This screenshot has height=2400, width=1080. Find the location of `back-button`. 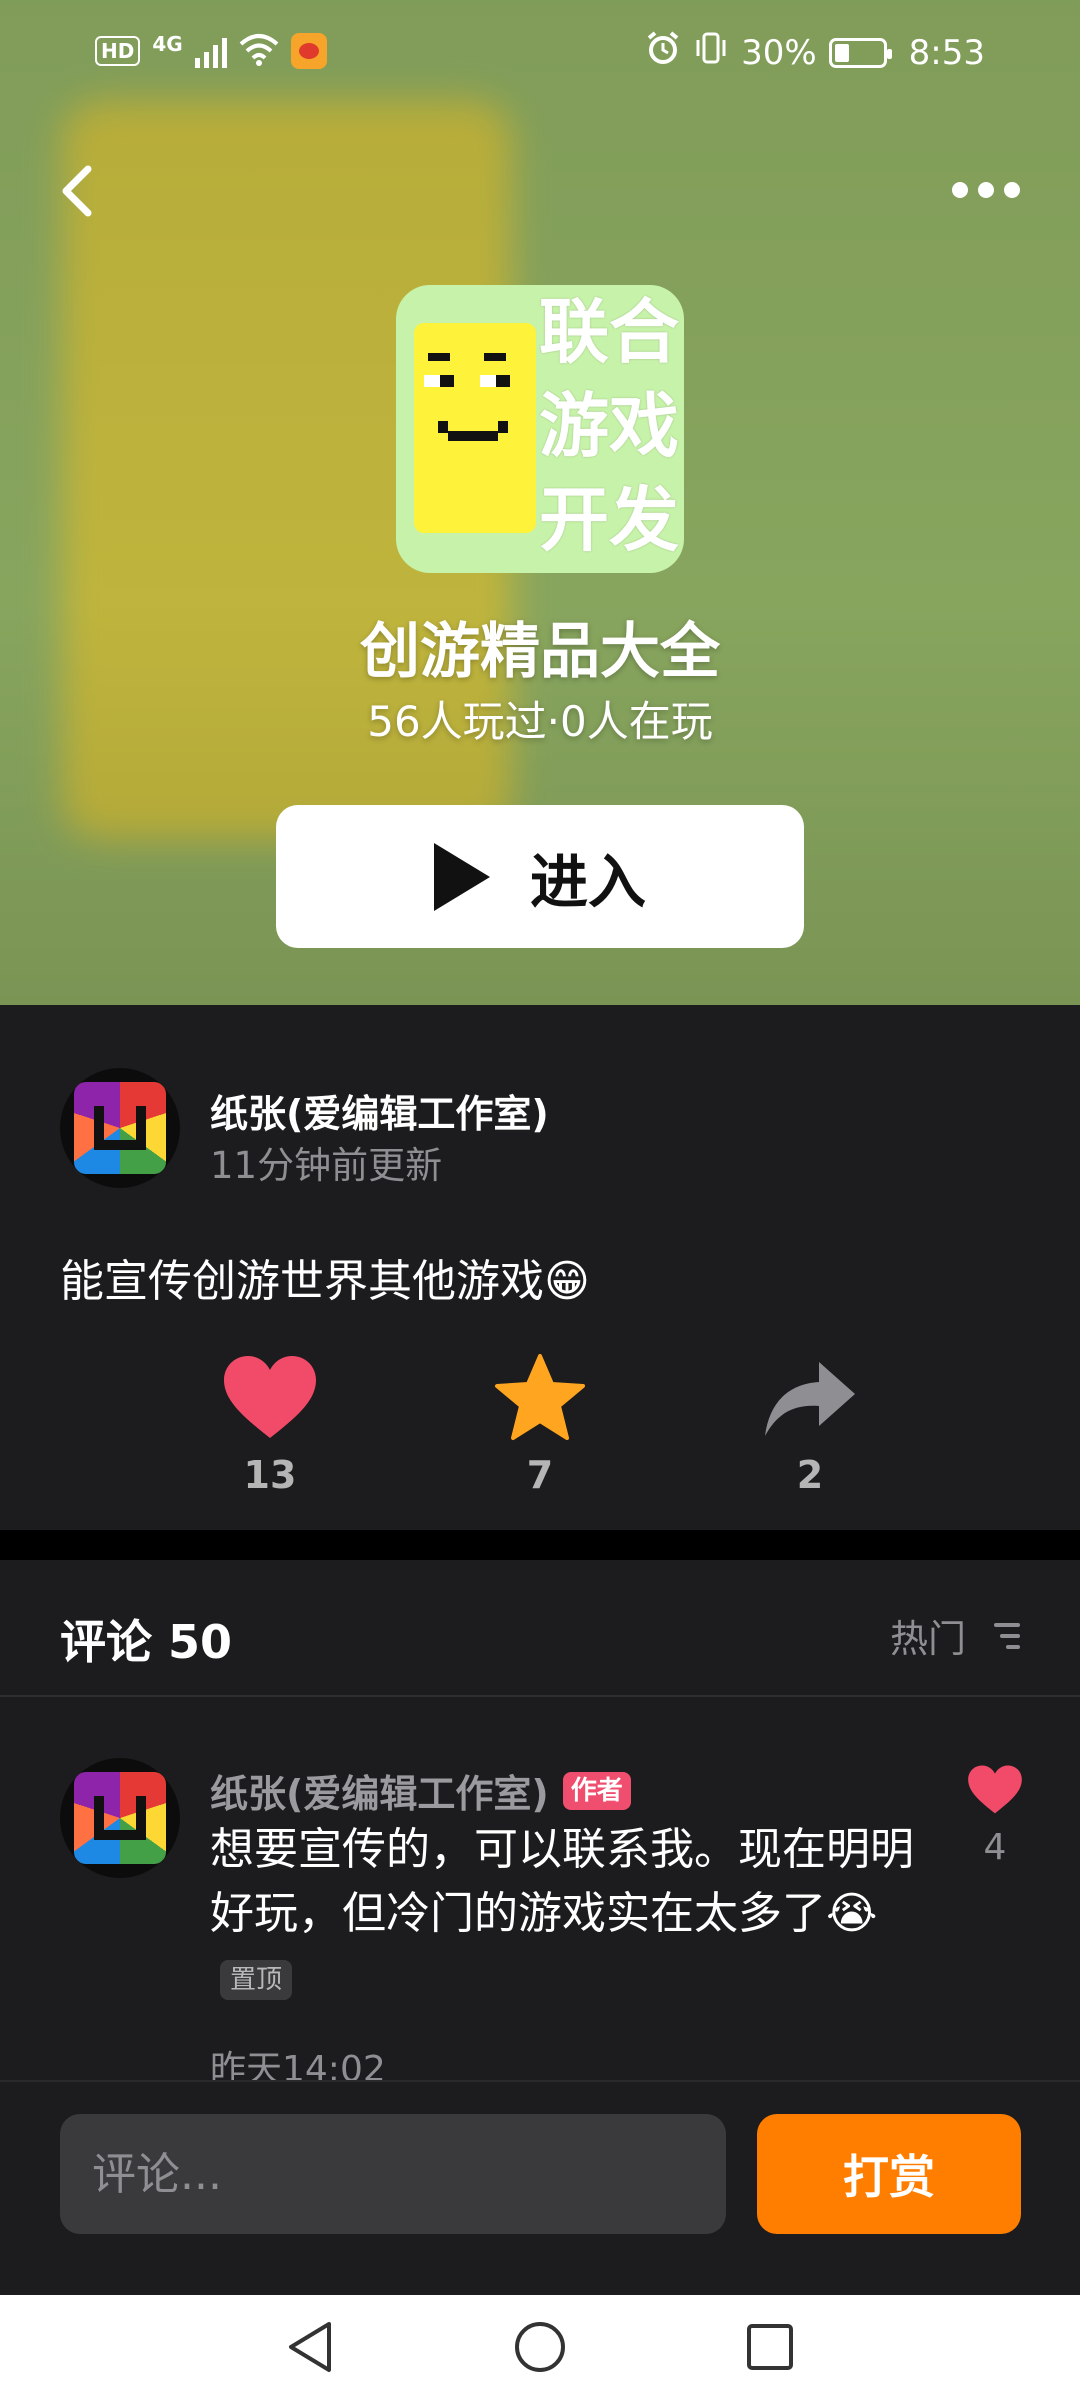

back-button is located at coordinates (80, 190).